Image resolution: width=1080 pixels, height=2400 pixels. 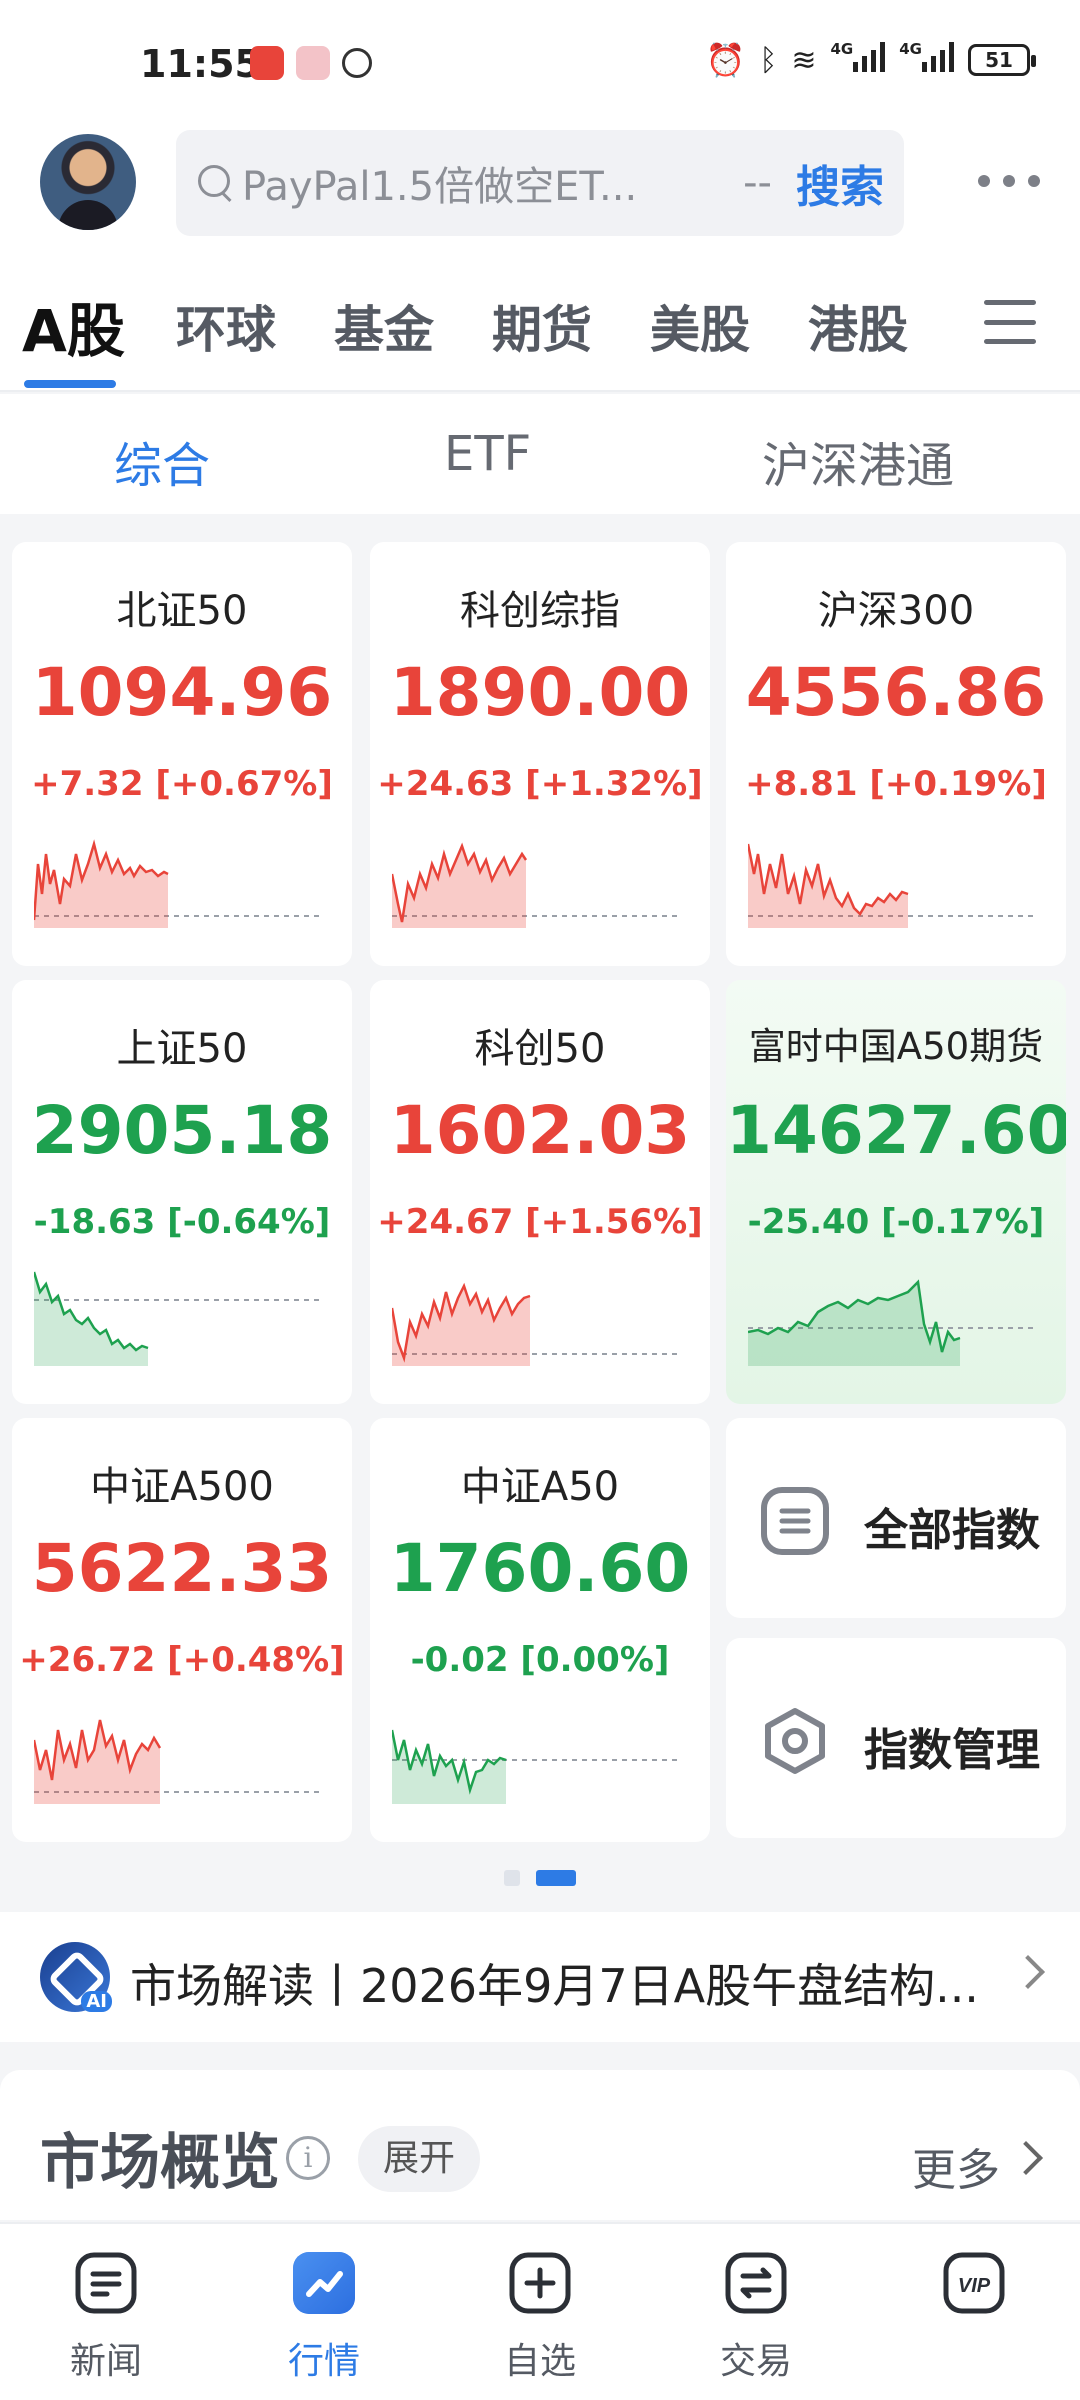 I want to click on tab-hk-stocks: 港股, so click(x=858, y=326).